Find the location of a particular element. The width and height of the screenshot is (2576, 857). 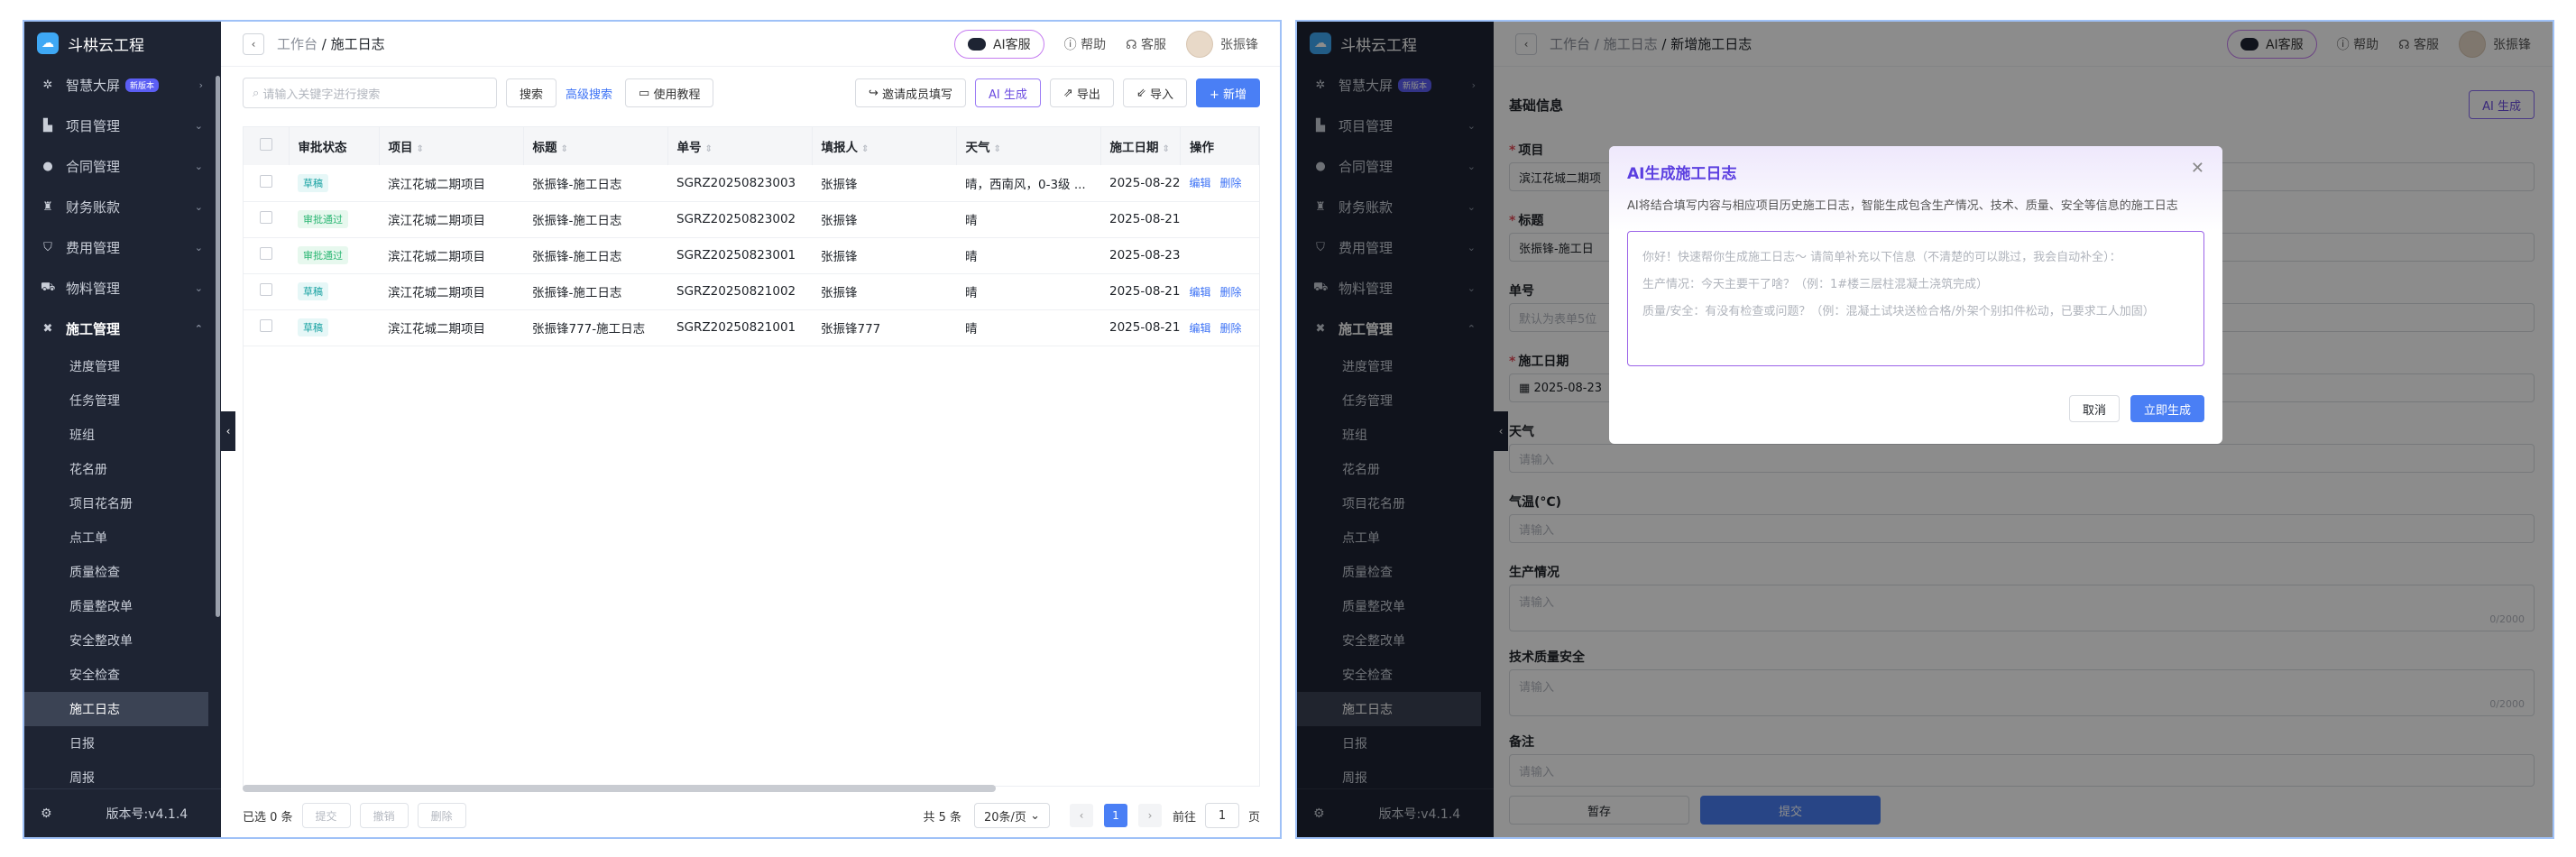

prev-page-button: ‹ is located at coordinates (1081, 815).